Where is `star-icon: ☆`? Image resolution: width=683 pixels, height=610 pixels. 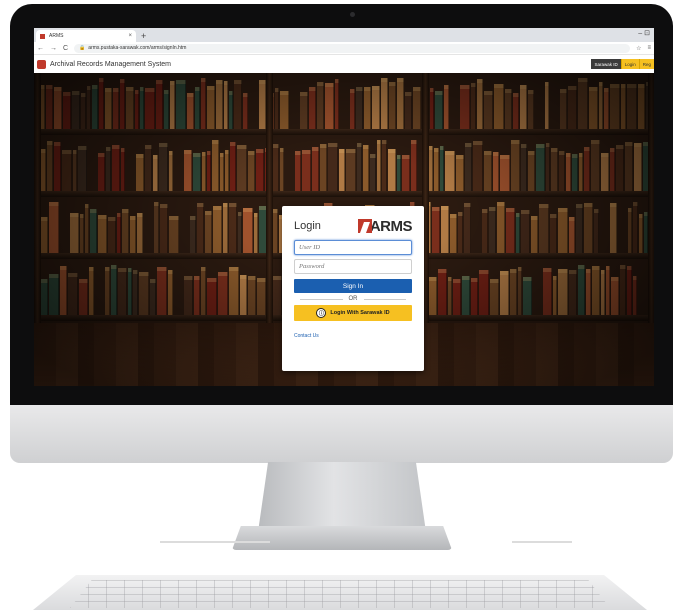
star-icon: ☆ is located at coordinates (638, 48).